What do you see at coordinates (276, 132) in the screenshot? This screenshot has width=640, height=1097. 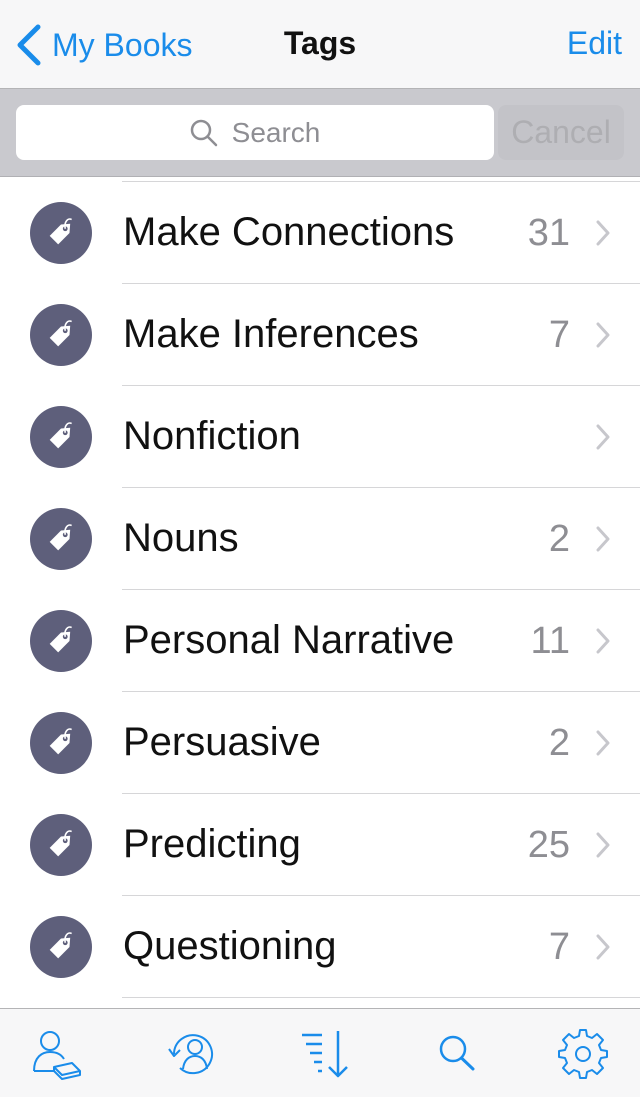 I see `search-placeholder: Search` at bounding box center [276, 132].